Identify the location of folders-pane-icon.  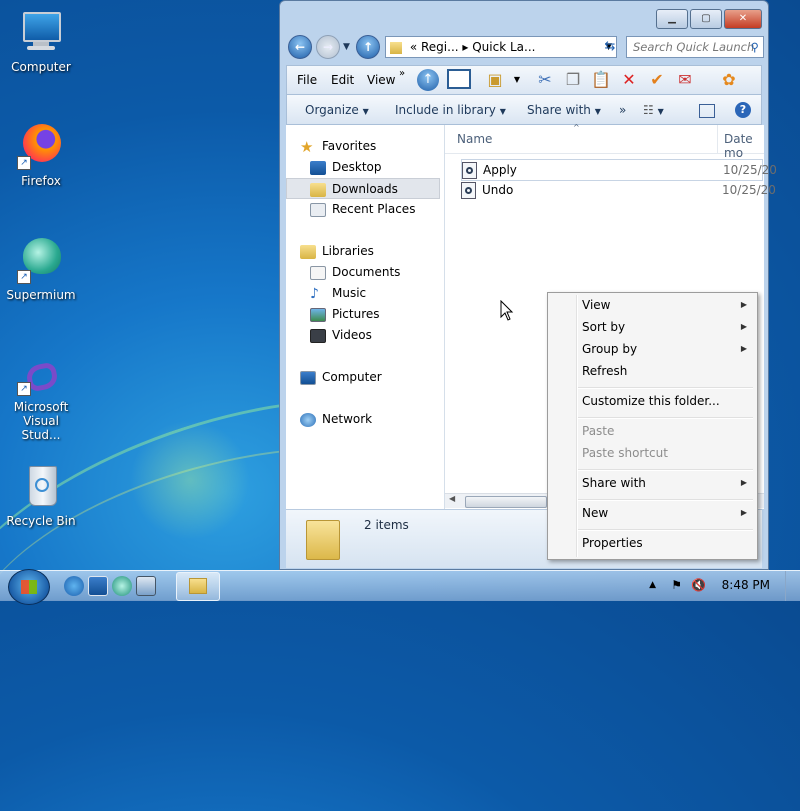
(459, 79).